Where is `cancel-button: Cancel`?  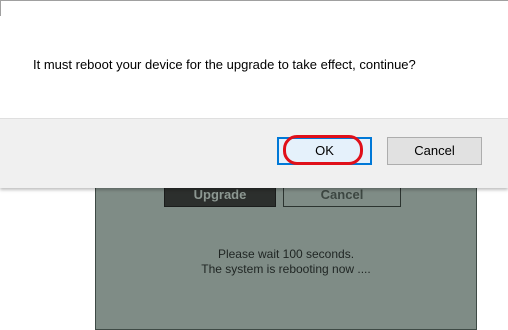
cancel-button: Cancel is located at coordinates (434, 151).